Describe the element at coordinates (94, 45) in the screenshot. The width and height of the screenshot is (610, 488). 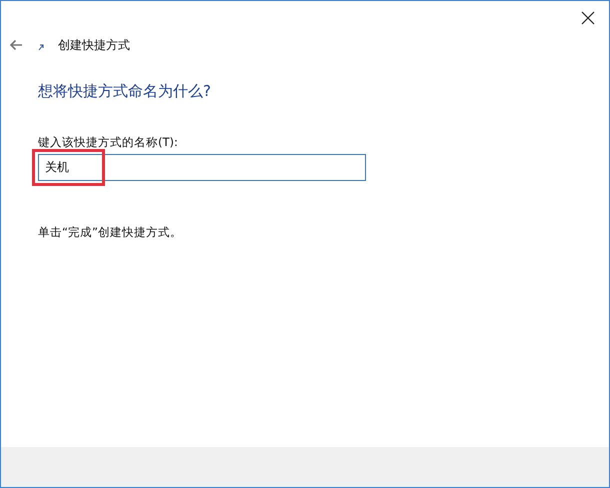
I see `window-title: 创建快捷方式` at that location.